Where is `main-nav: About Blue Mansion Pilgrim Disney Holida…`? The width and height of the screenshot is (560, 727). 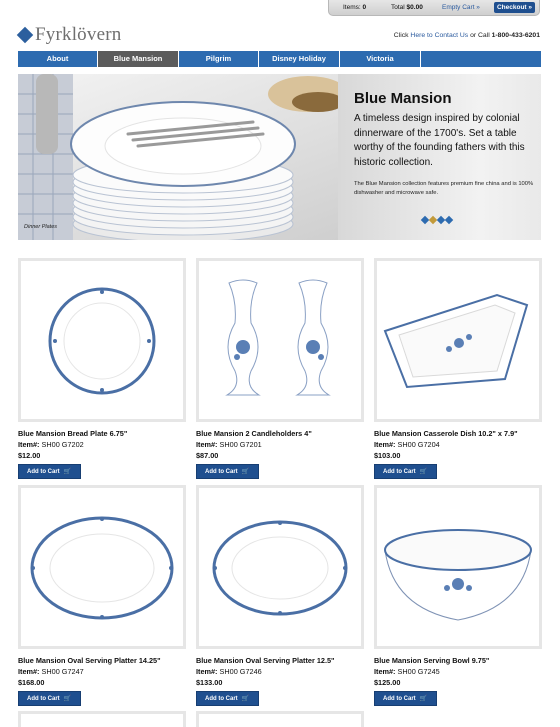
main-nav: About Blue Mansion Pilgrim Disney Holida… is located at coordinates (279, 59).